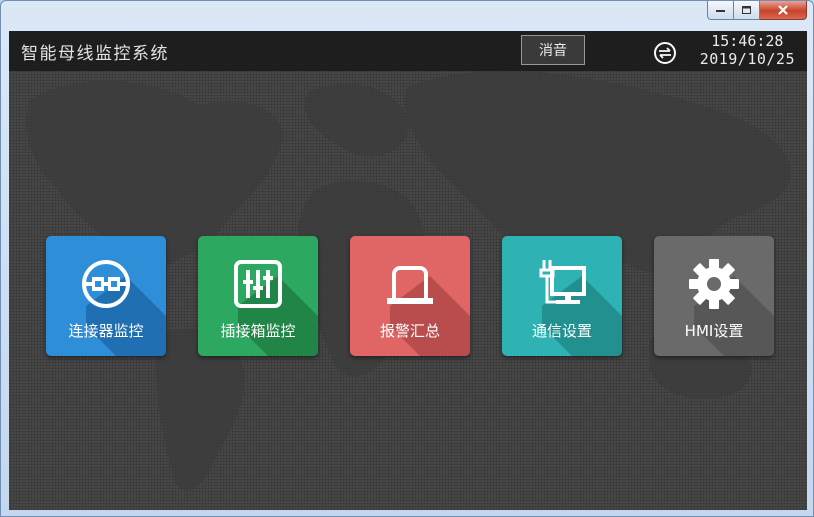 This screenshot has height=517, width=814. I want to click on minimize-icon, so click(720, 11).